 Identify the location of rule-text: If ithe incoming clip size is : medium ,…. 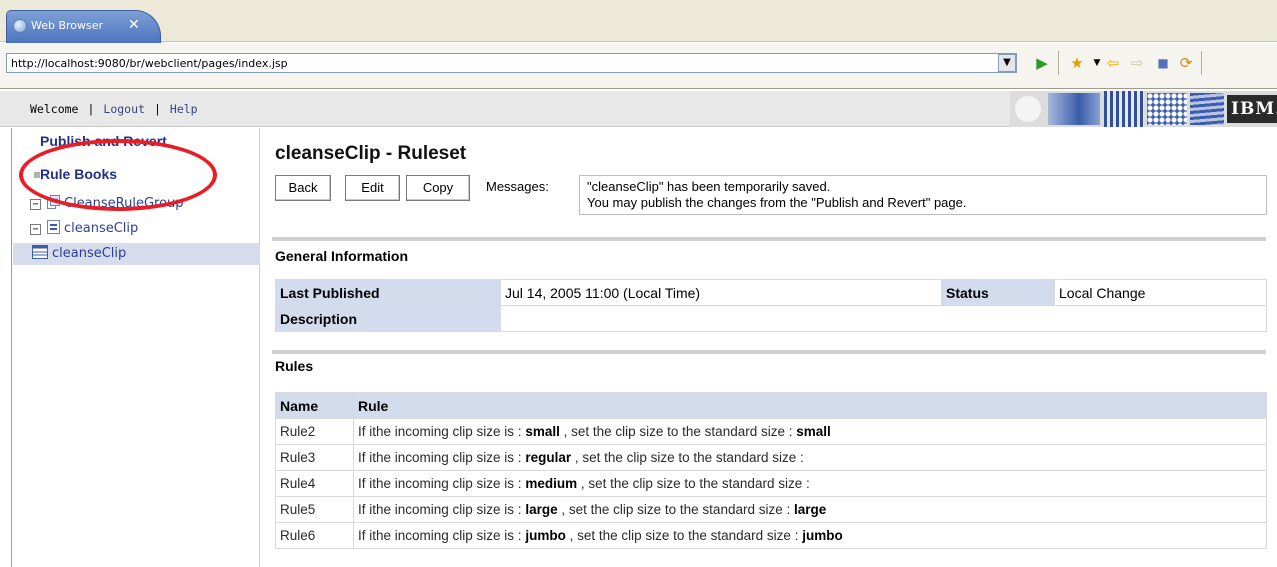
(810, 483).